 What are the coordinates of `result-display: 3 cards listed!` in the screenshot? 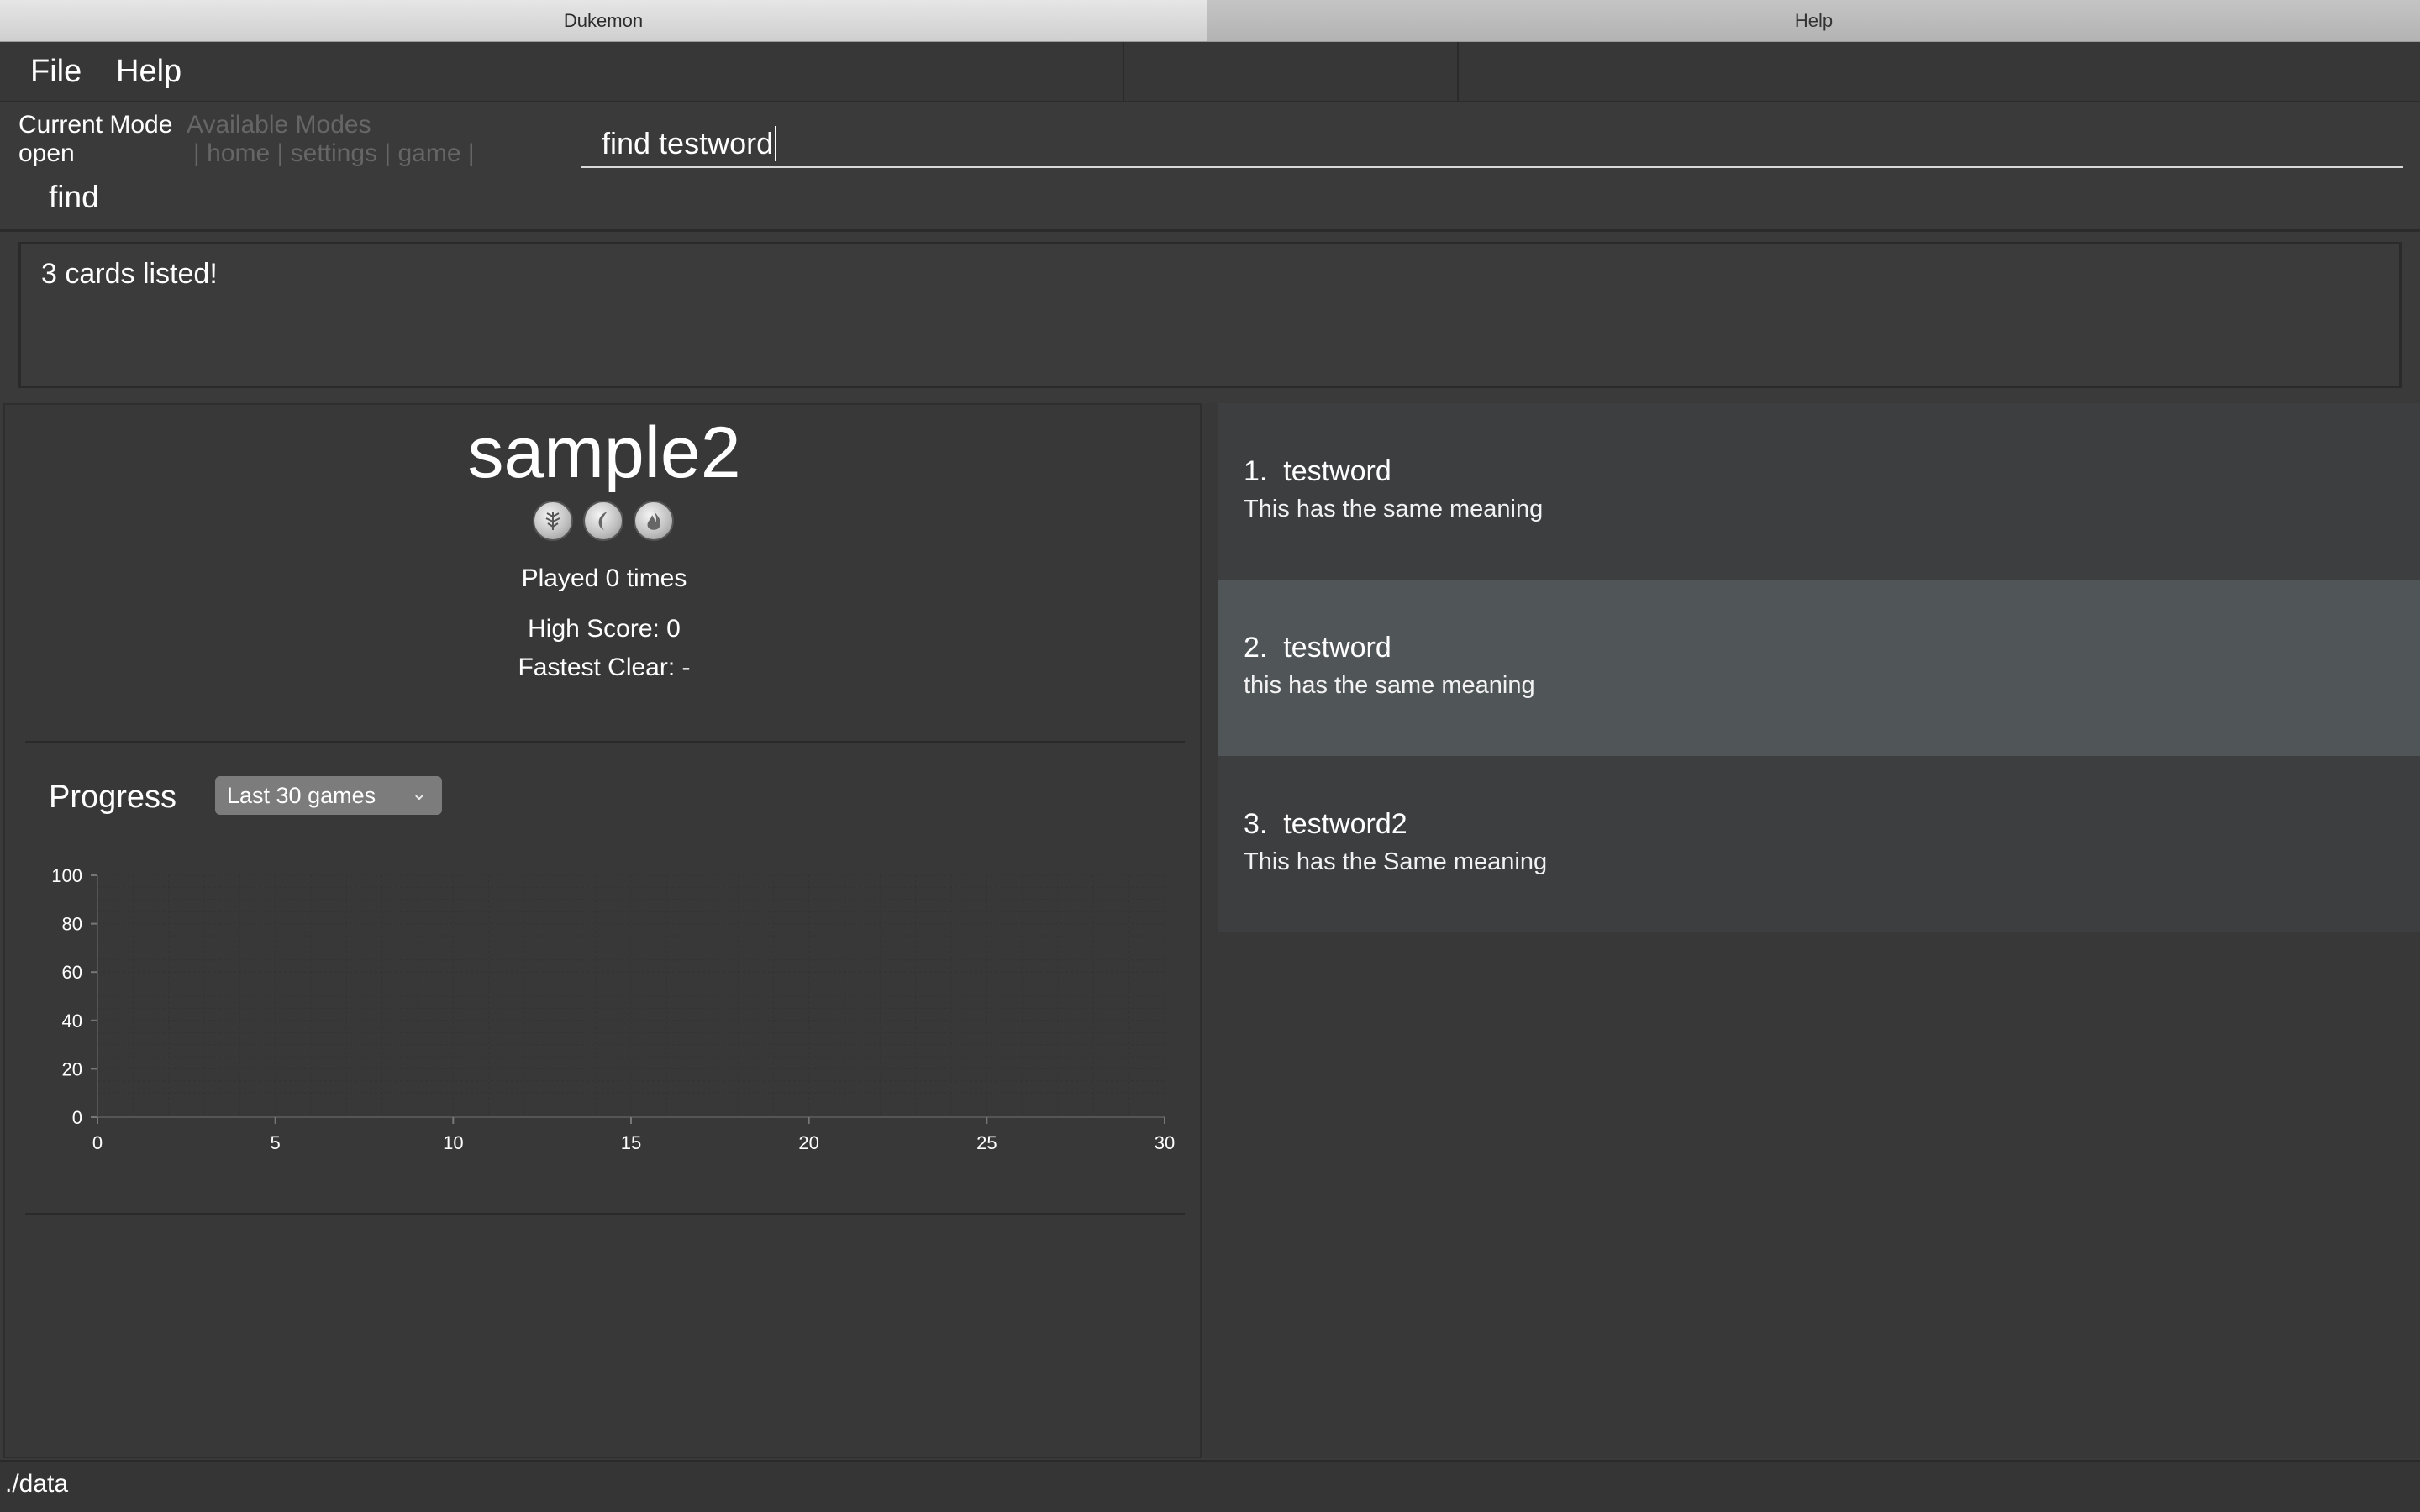 It's located at (1210, 315).